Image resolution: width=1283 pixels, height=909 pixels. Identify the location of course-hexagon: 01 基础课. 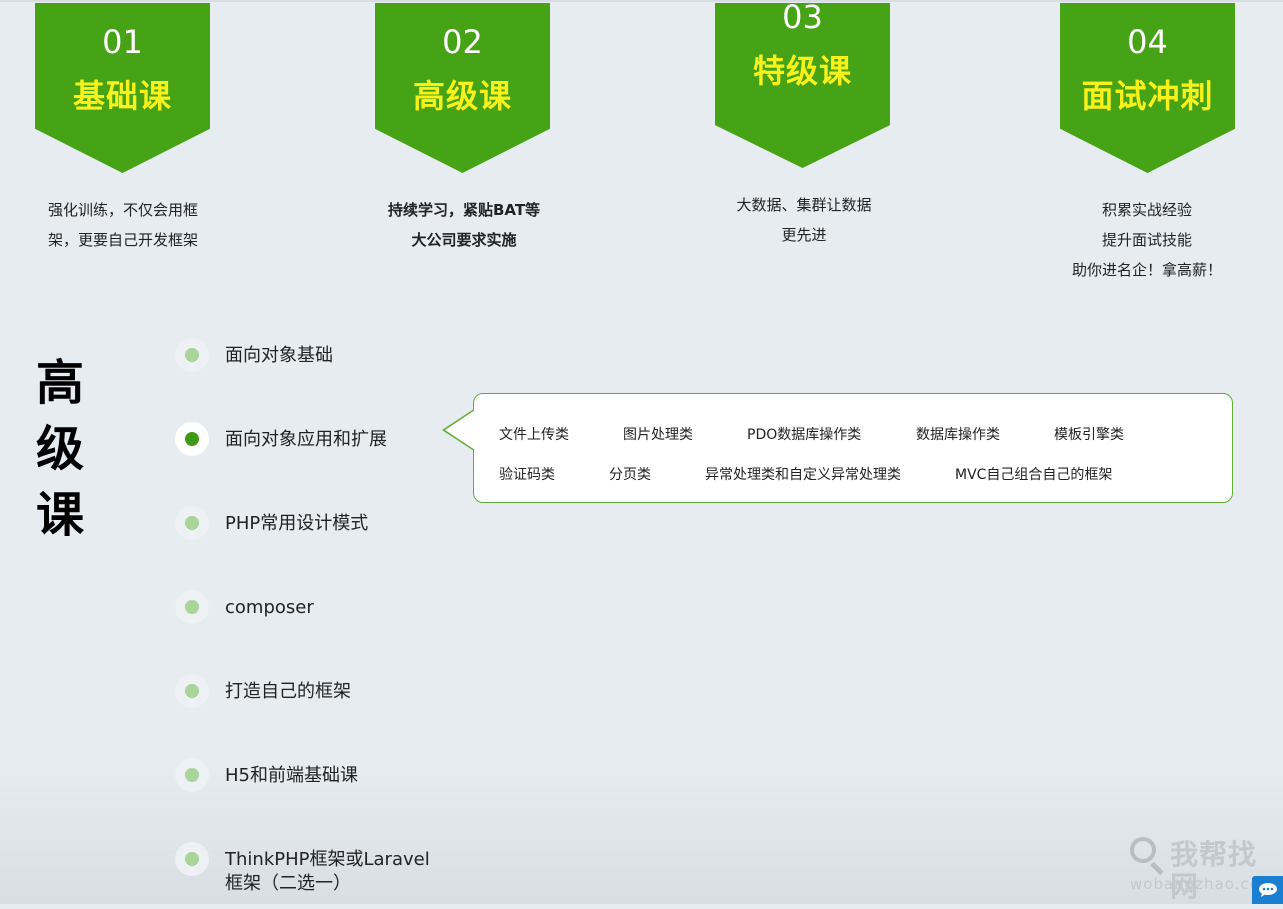
(122, 88).